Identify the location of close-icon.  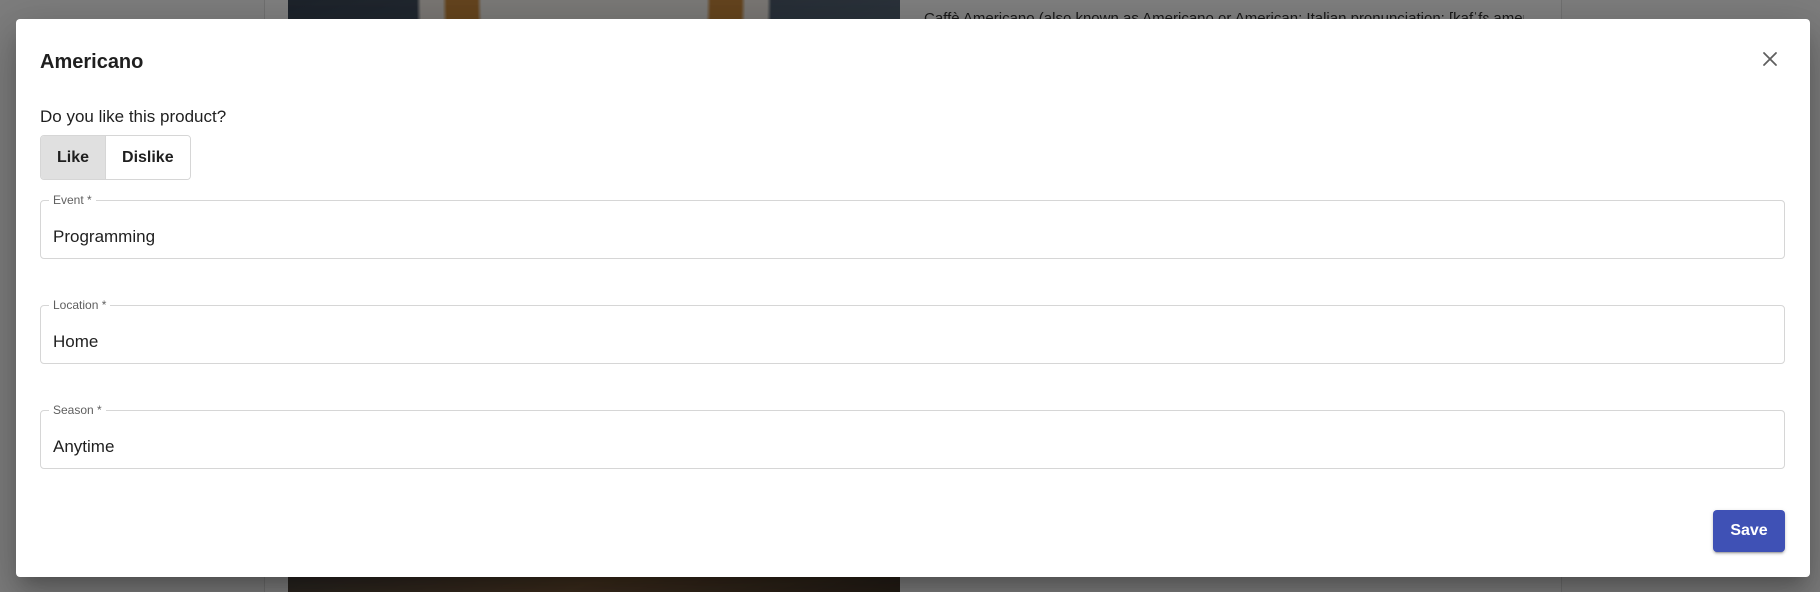
(1770, 59).